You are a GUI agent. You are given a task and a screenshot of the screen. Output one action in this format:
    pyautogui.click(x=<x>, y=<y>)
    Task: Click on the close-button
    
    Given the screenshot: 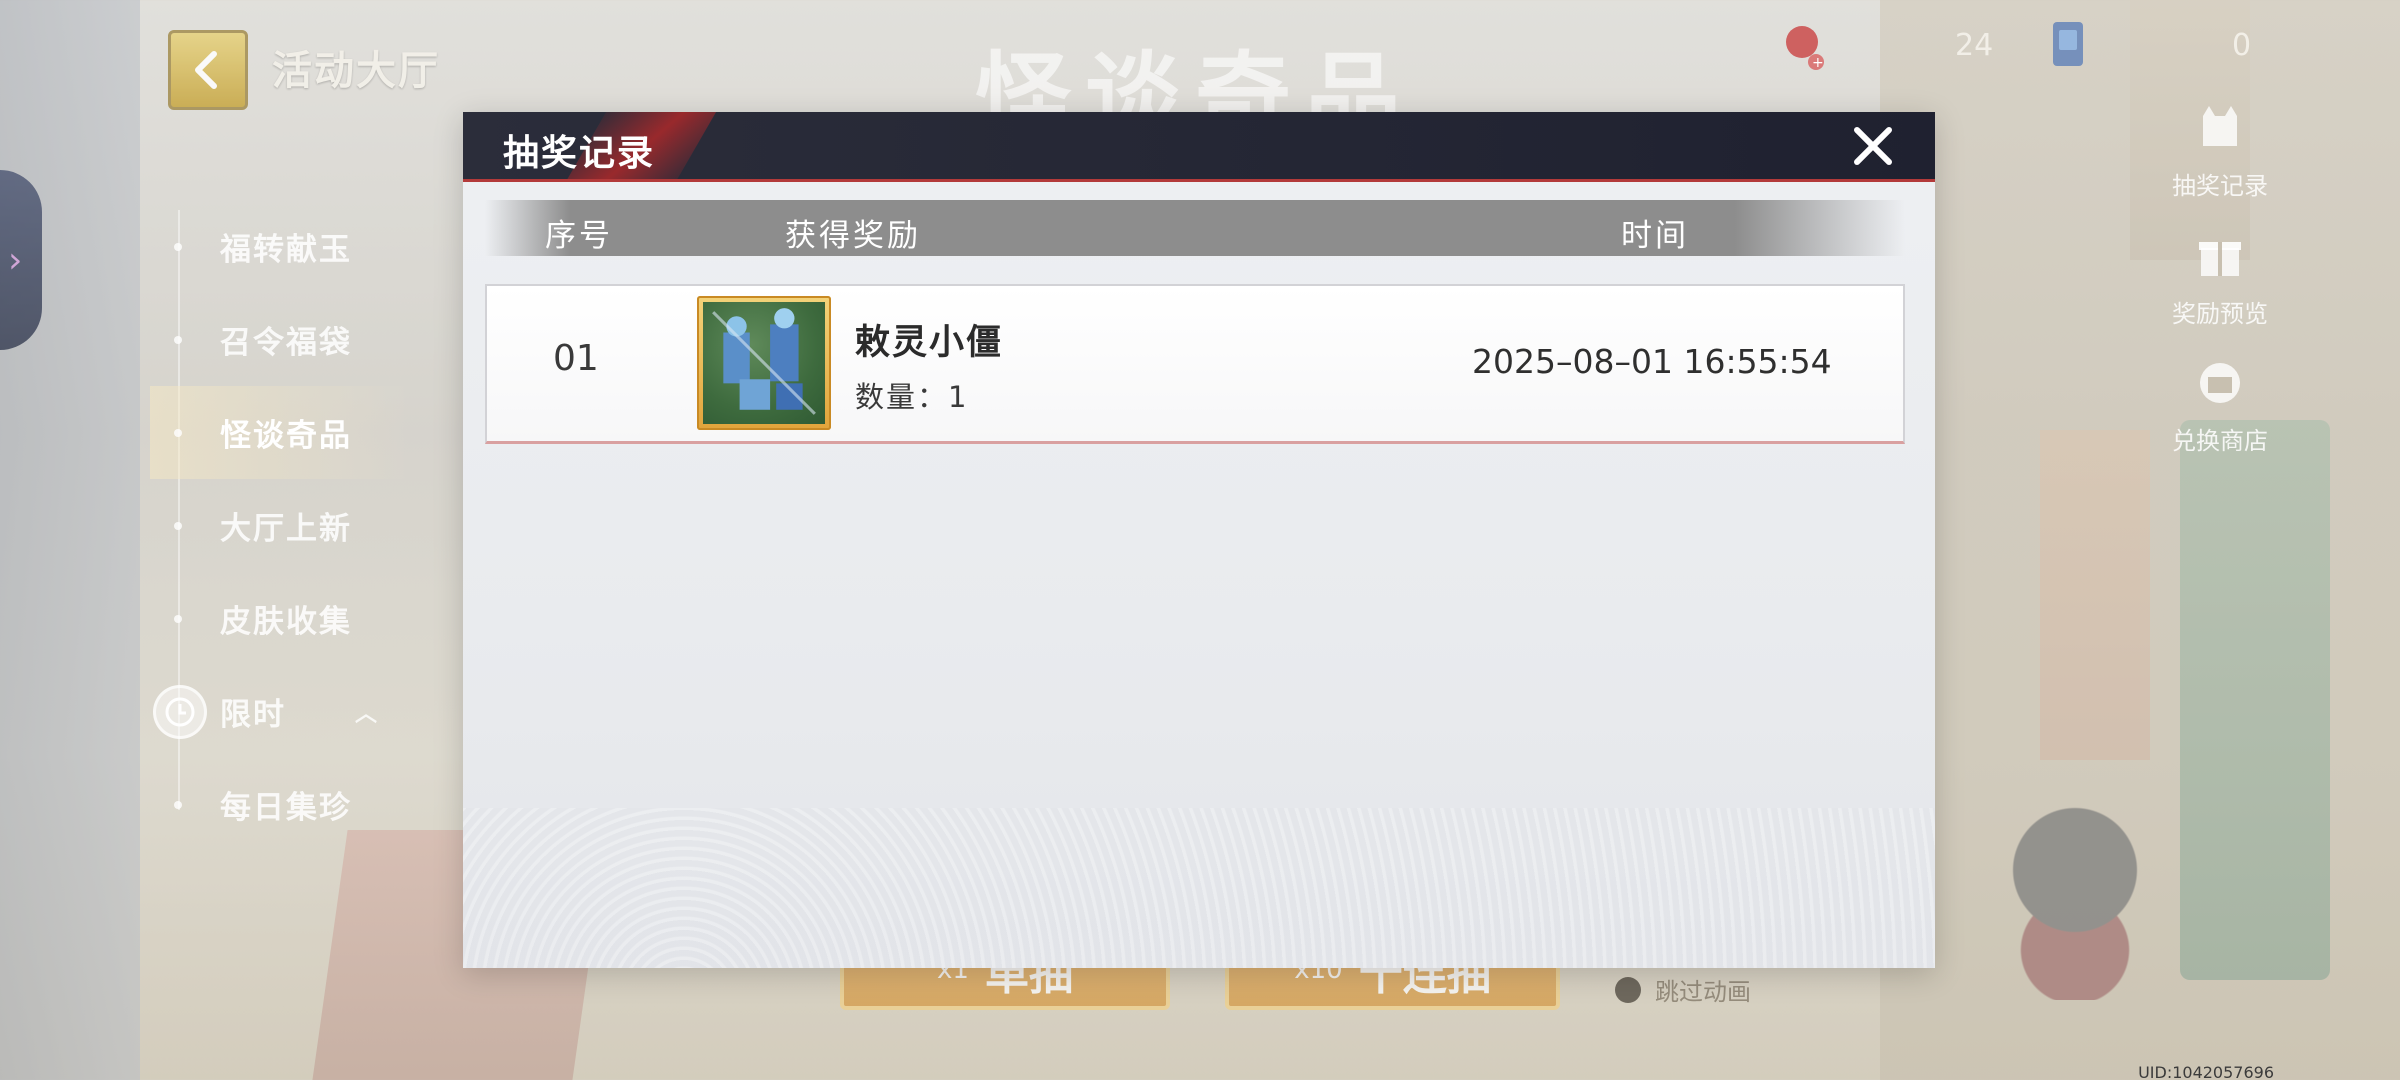 What is the action you would take?
    pyautogui.click(x=1873, y=146)
    